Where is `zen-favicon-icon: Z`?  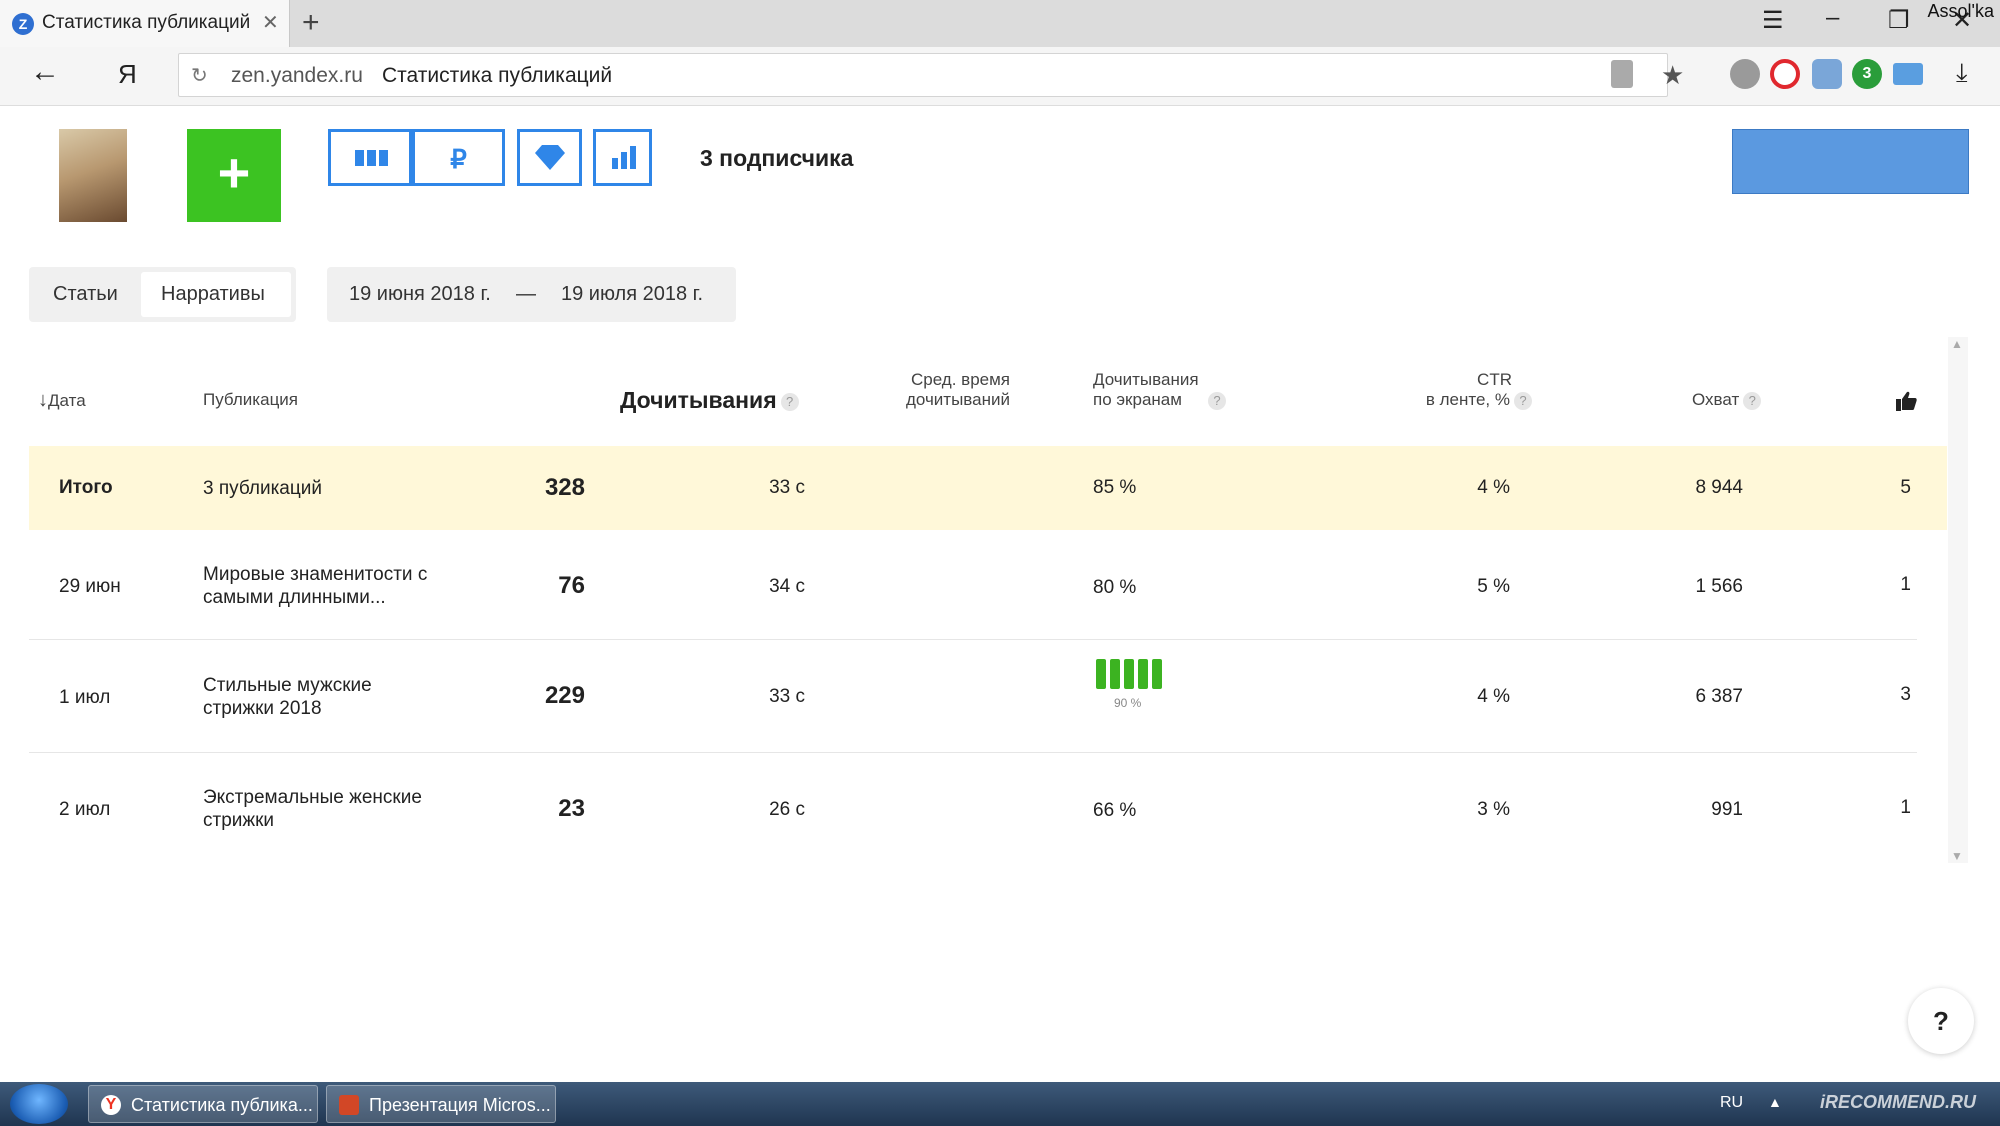
zen-favicon-icon: Z is located at coordinates (23, 24).